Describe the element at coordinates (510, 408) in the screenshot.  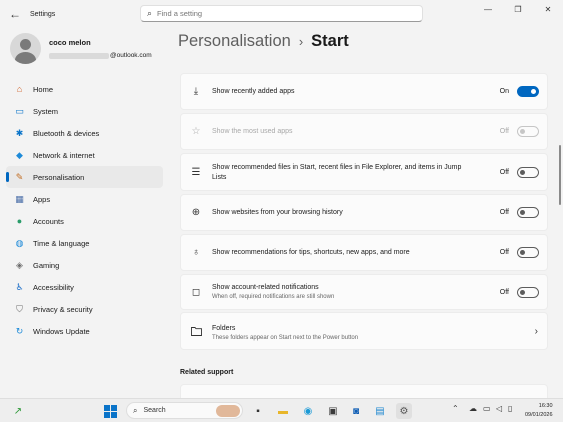
I see `battery-icon: ▯` at that location.